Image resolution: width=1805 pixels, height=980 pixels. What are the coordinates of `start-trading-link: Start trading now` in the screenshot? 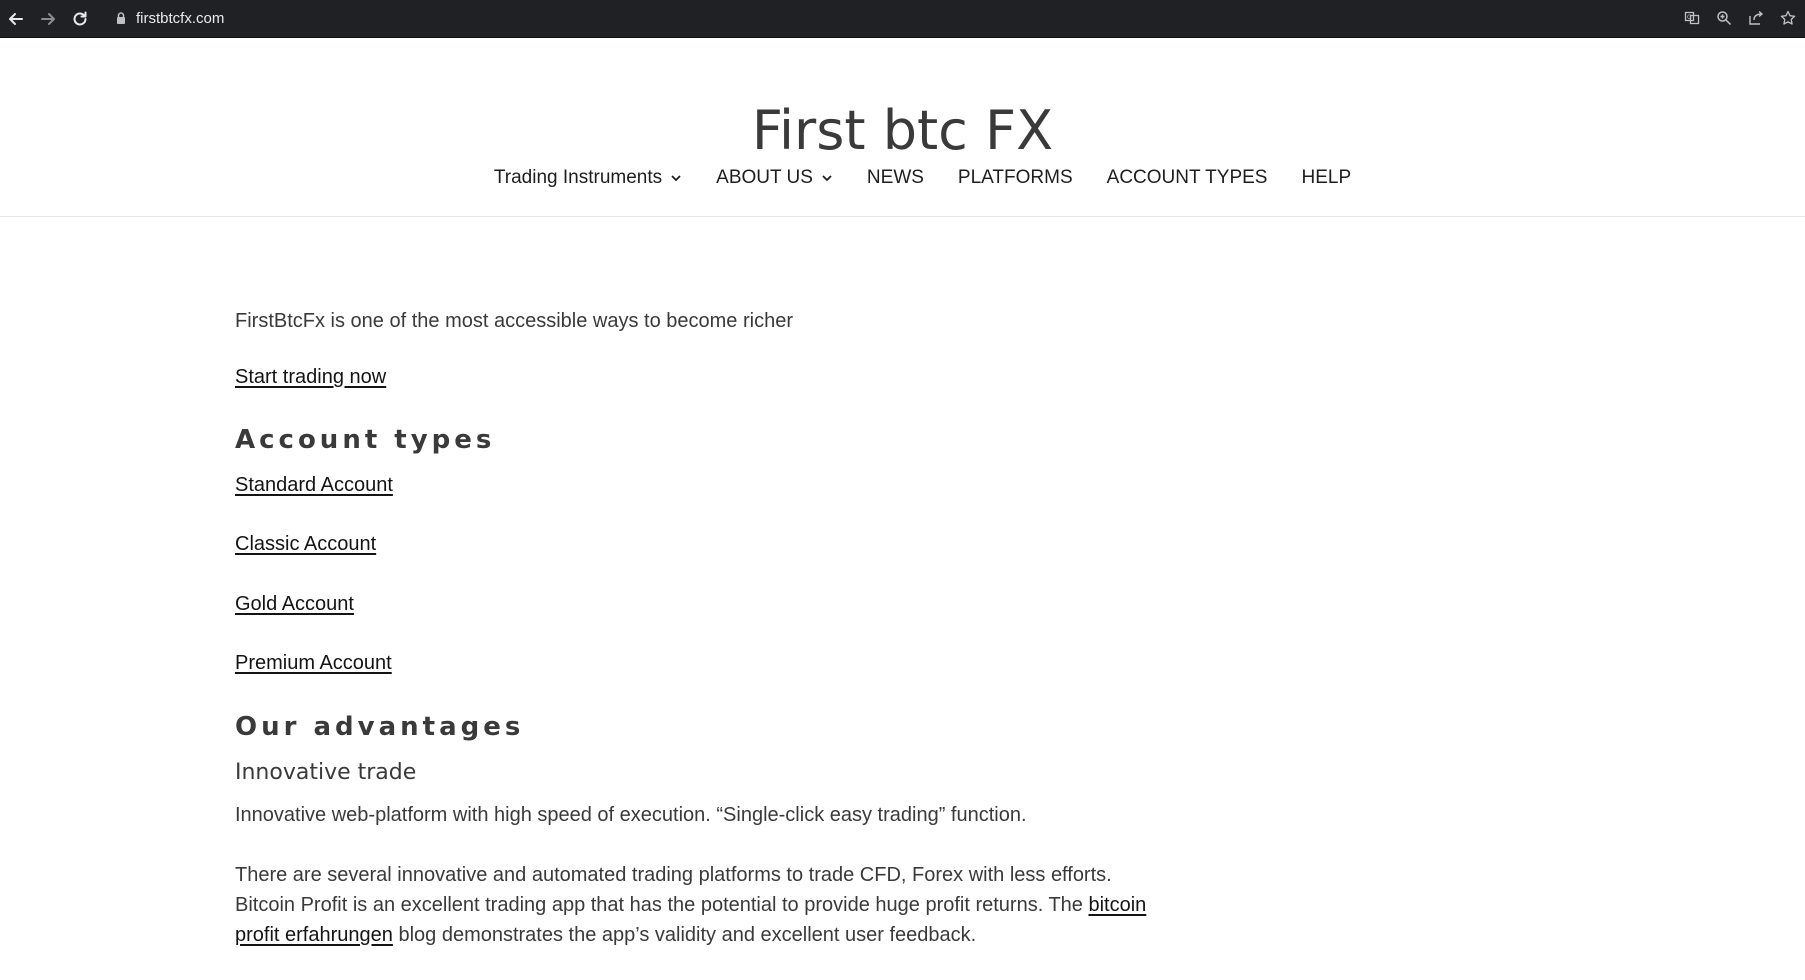 It's located at (310, 377).